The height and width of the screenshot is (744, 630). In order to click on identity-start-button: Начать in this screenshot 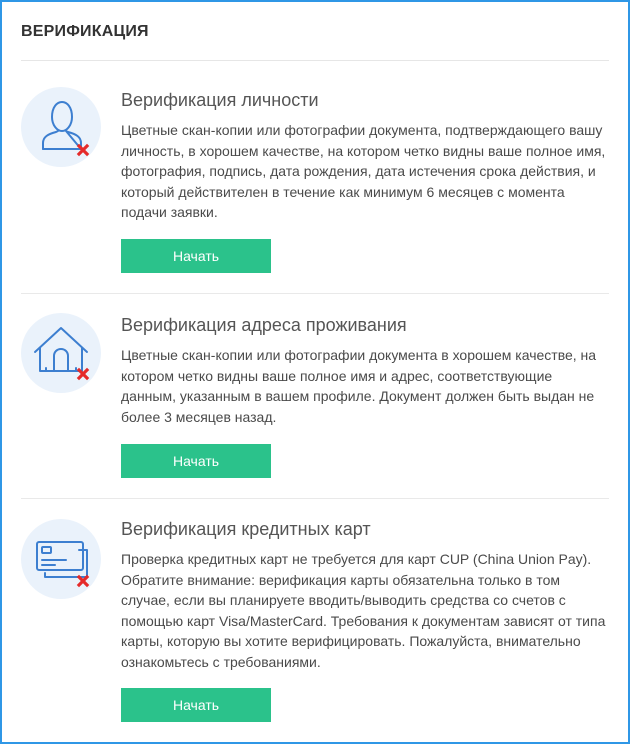, I will do `click(196, 256)`.